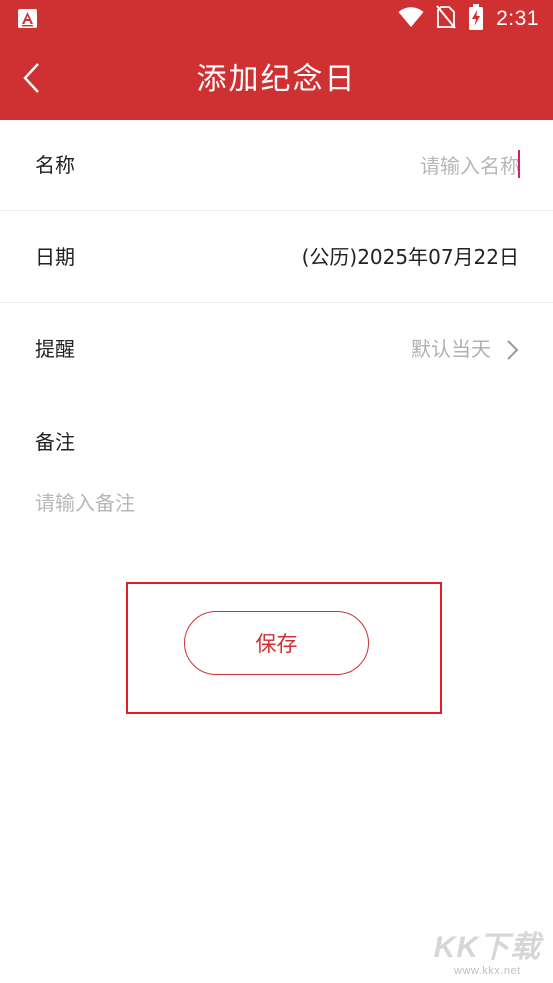 Image resolution: width=553 pixels, height=983 pixels. Describe the element at coordinates (275, 503) in the screenshot. I see `note-input` at that location.